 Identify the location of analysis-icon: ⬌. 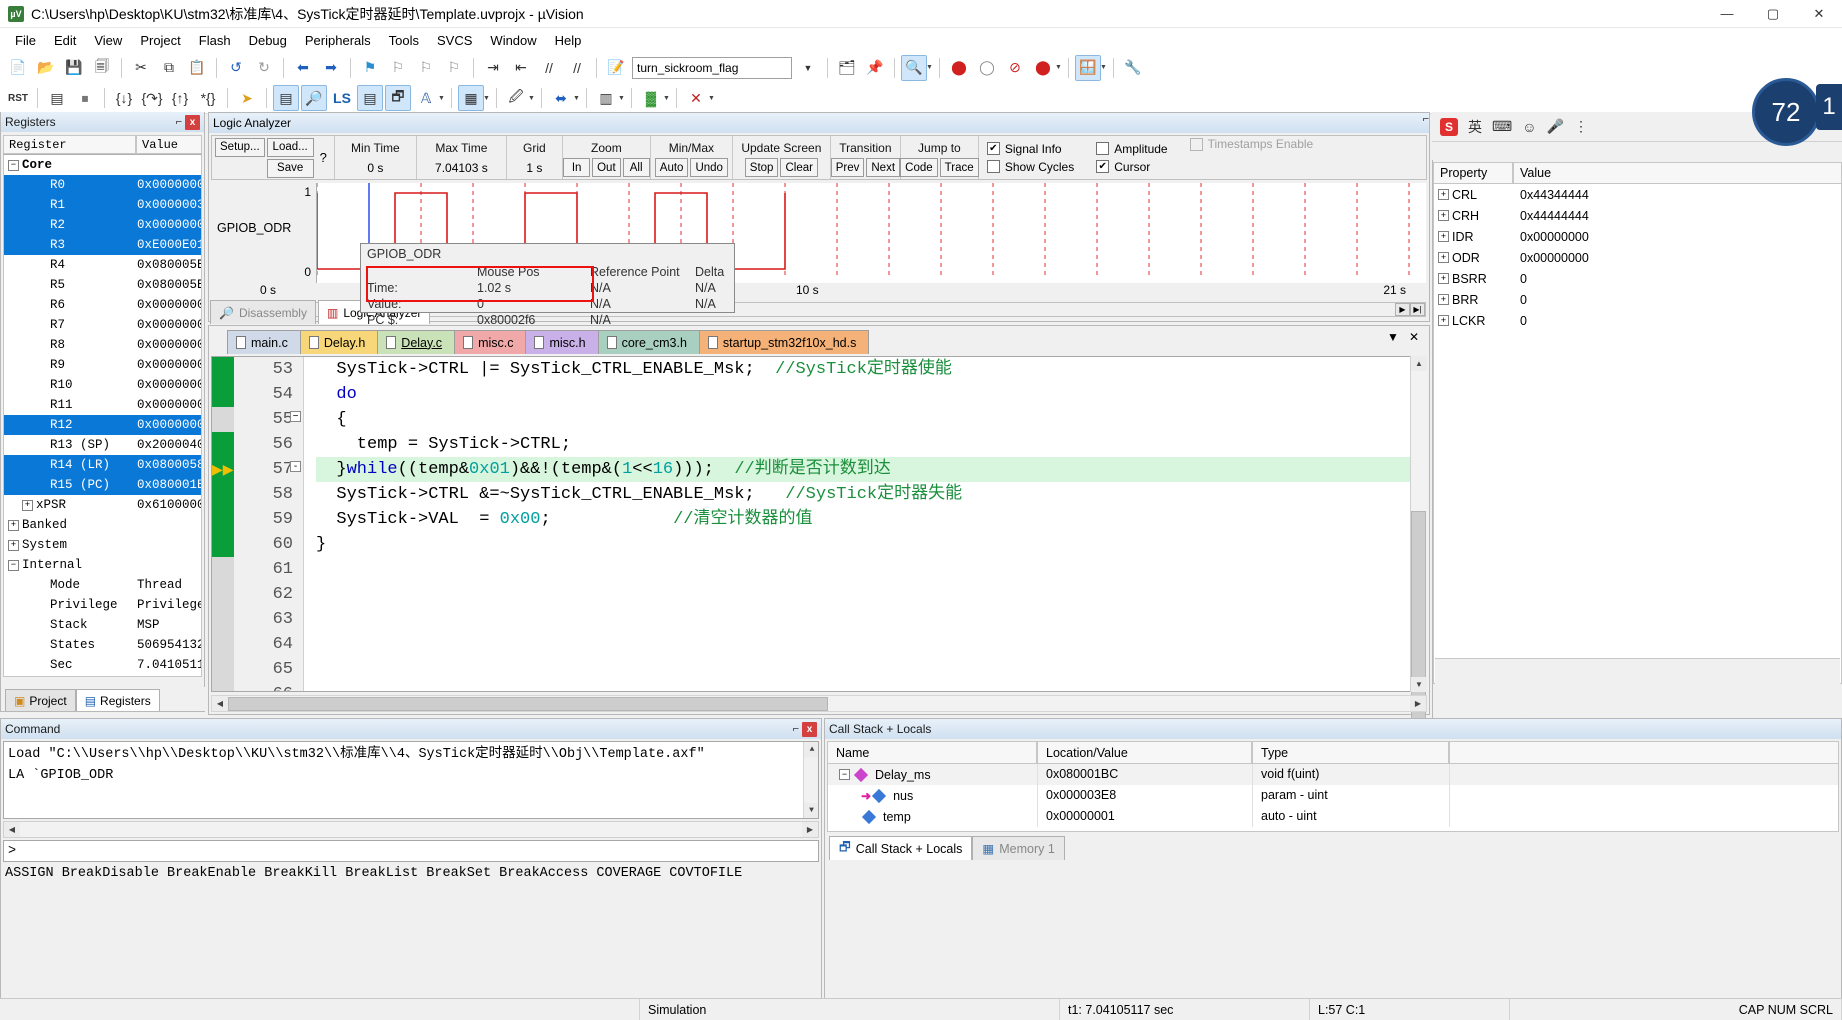
(561, 98).